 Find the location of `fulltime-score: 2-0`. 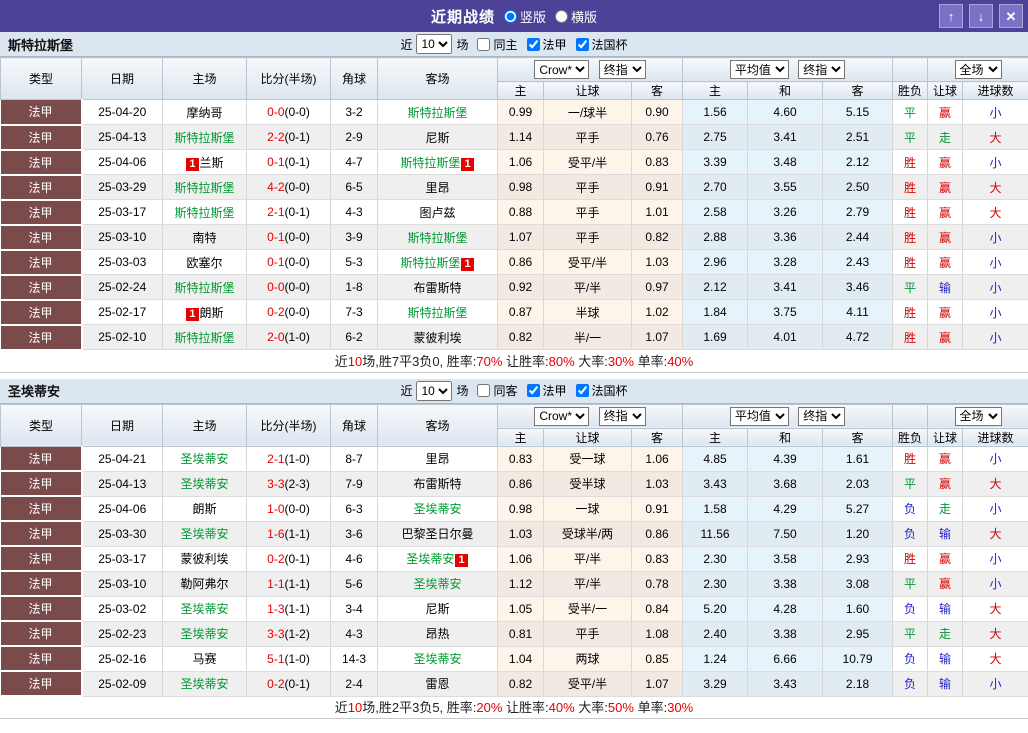

fulltime-score: 2-0 is located at coordinates (276, 337).